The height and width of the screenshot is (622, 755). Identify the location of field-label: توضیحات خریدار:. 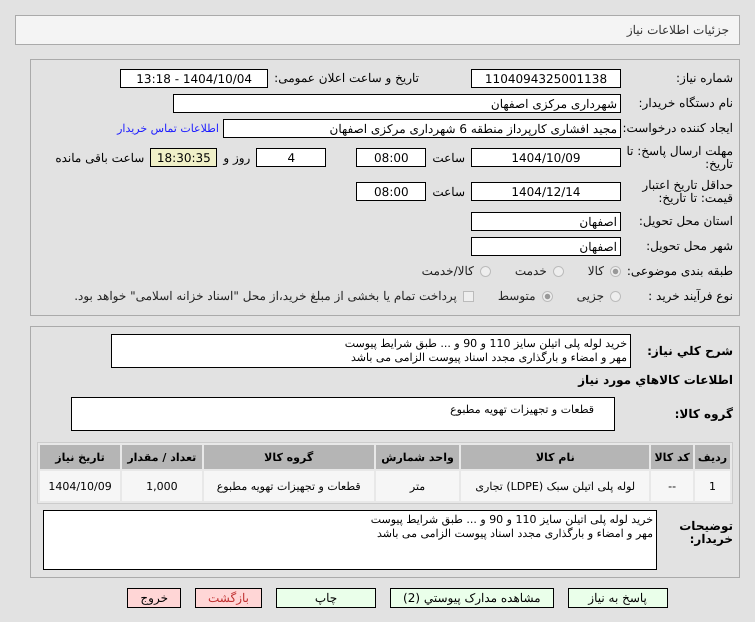
(706, 533).